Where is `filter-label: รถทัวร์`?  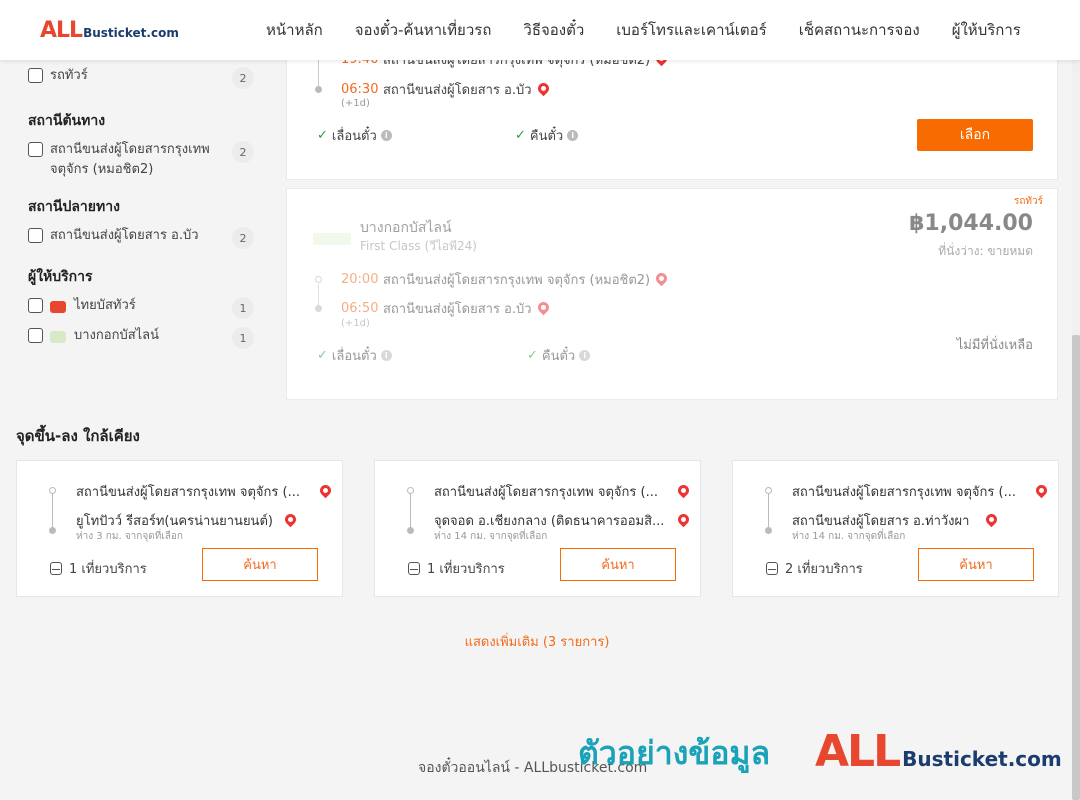 filter-label: รถทัวร์ is located at coordinates (69, 75).